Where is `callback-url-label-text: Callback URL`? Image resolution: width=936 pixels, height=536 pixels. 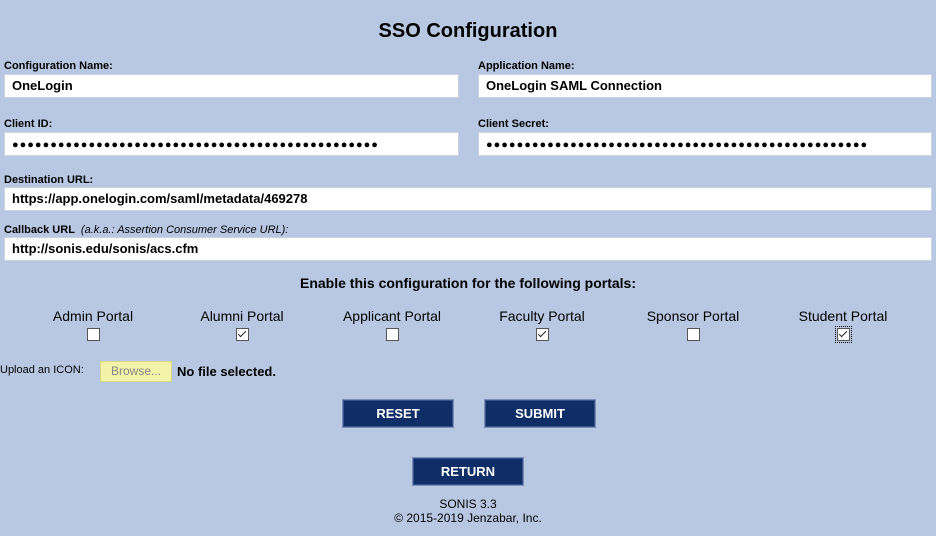 callback-url-label-text: Callback URL is located at coordinates (39, 230).